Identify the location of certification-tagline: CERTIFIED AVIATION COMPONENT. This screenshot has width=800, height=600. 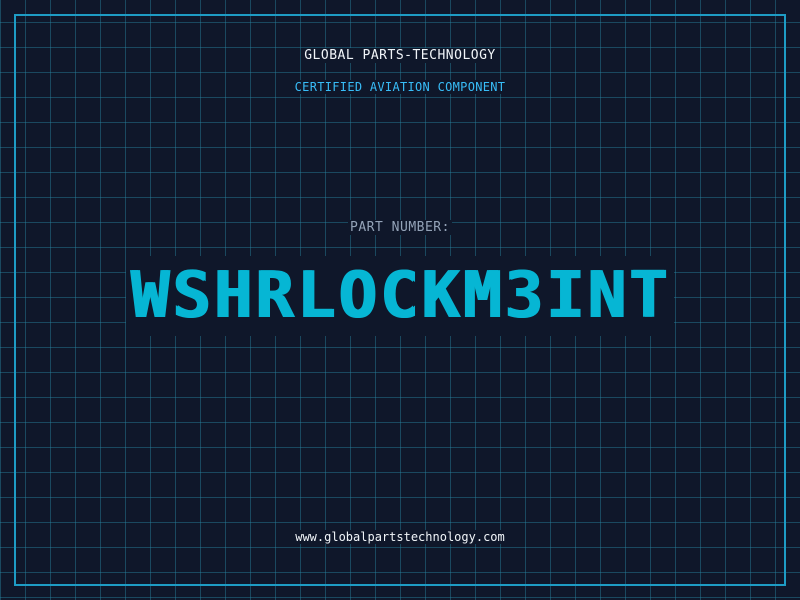
(400, 87).